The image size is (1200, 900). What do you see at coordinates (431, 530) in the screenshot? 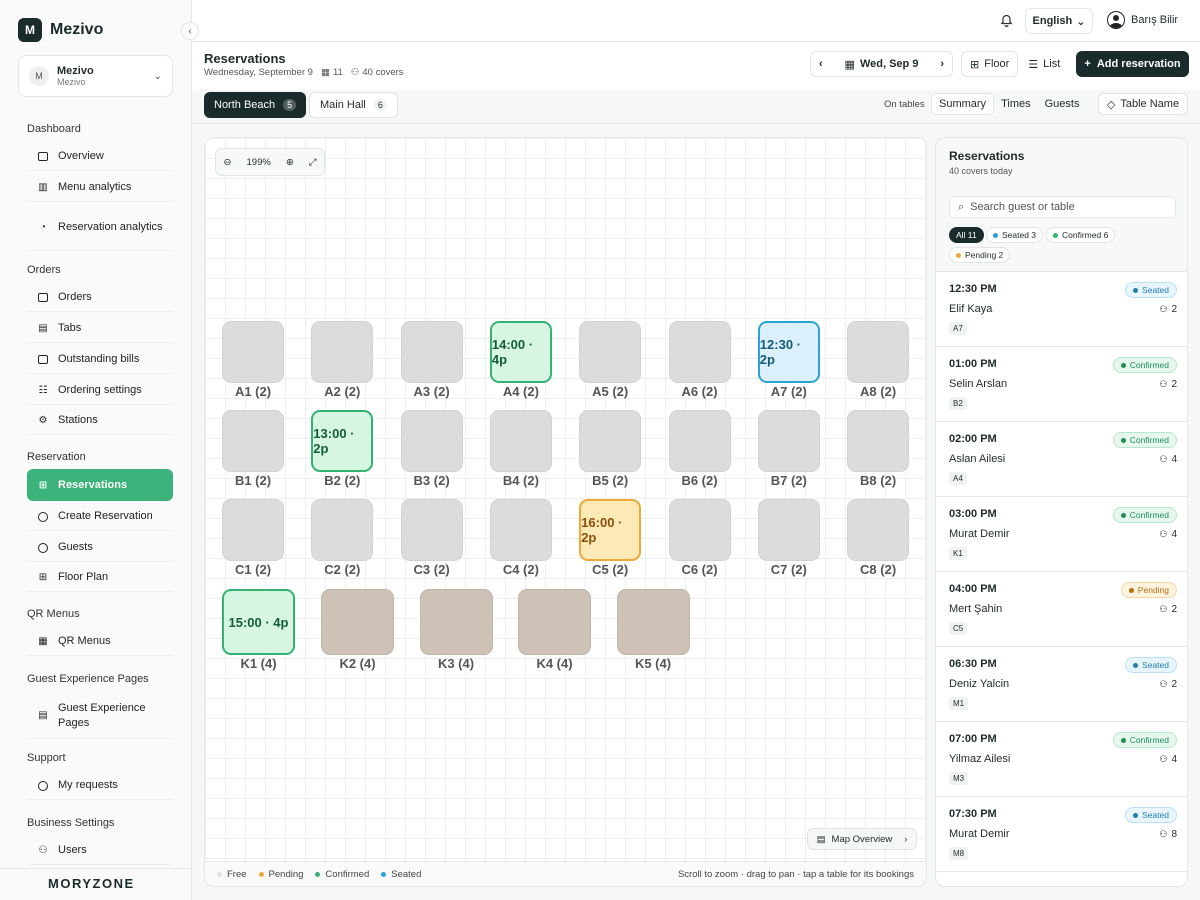
I see `table-c3` at bounding box center [431, 530].